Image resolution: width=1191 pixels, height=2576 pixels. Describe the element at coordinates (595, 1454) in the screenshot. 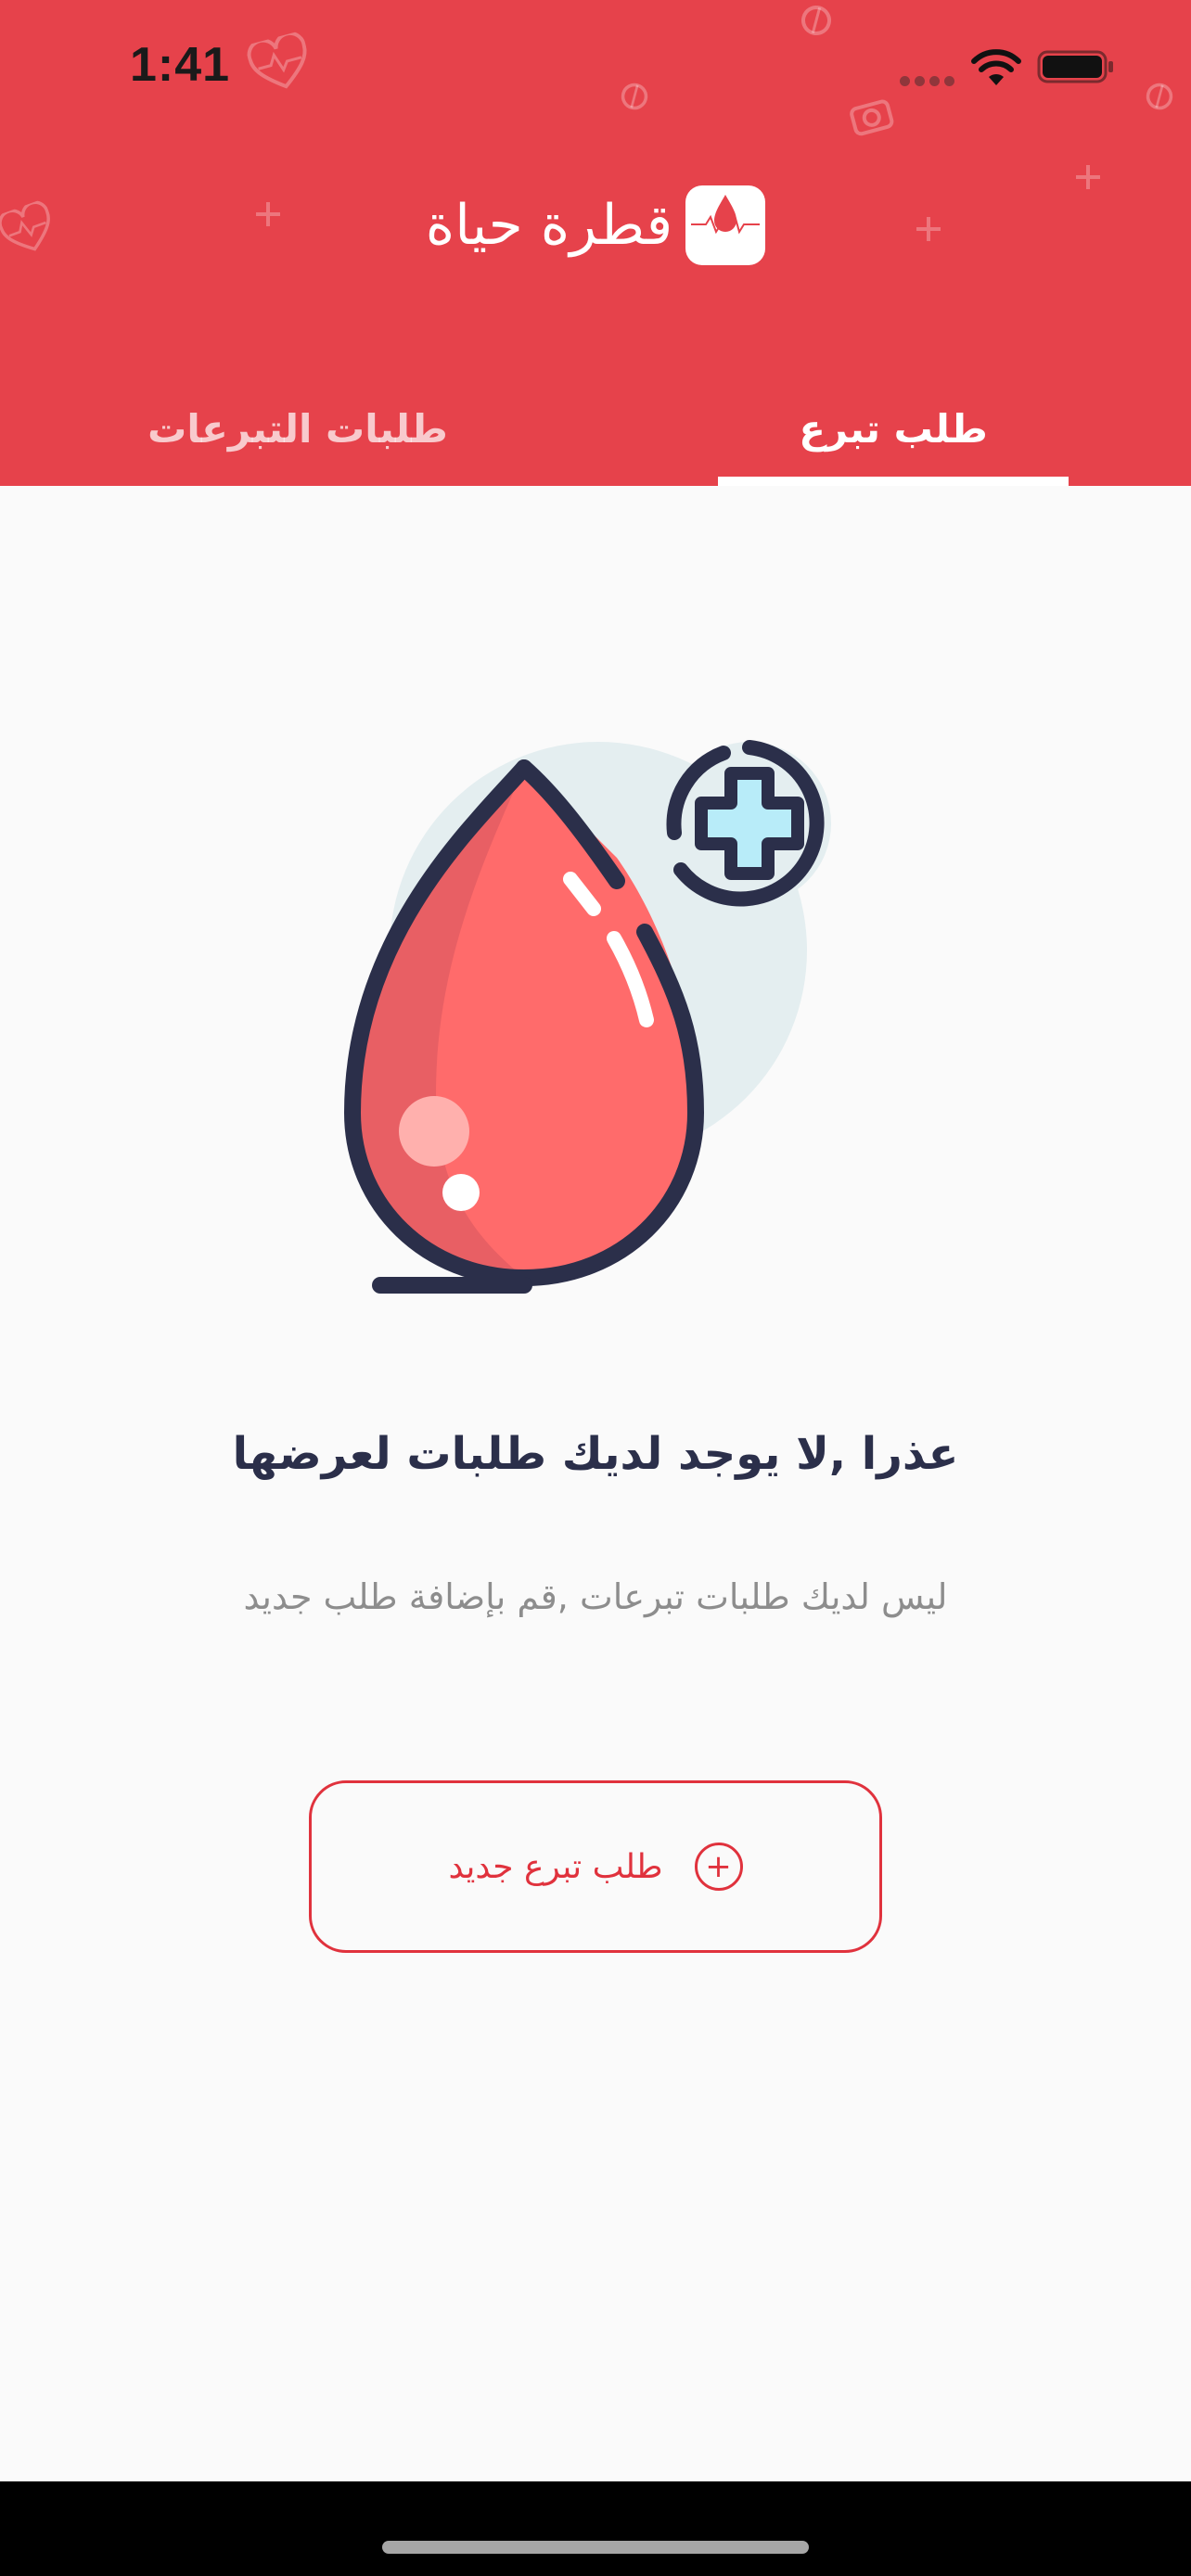

I see `empty-state-title: عذرا ,لا يوجد لديك طلبات لعرضها` at that location.